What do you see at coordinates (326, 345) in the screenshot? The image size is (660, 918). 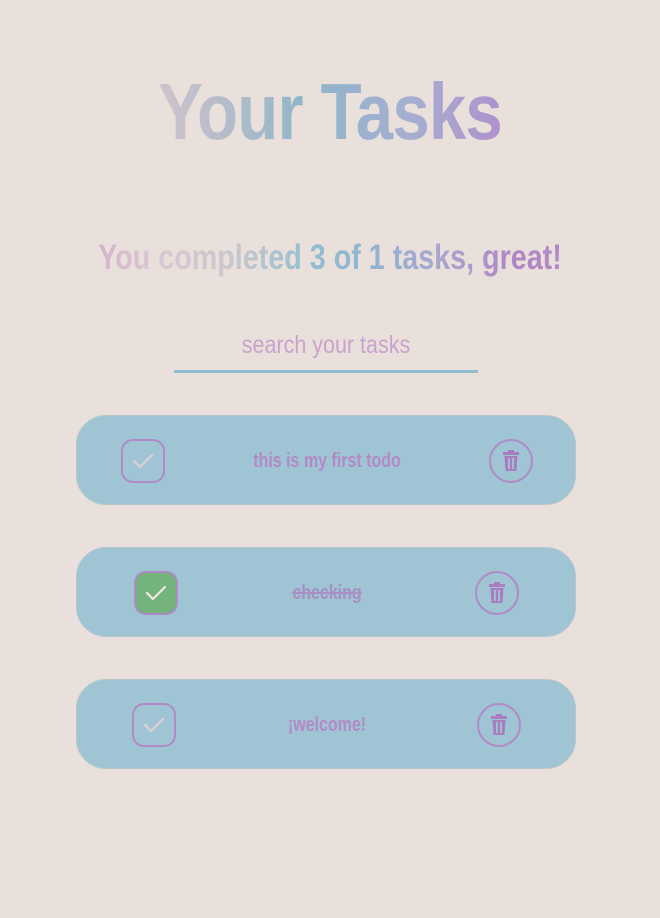 I see `search-input` at bounding box center [326, 345].